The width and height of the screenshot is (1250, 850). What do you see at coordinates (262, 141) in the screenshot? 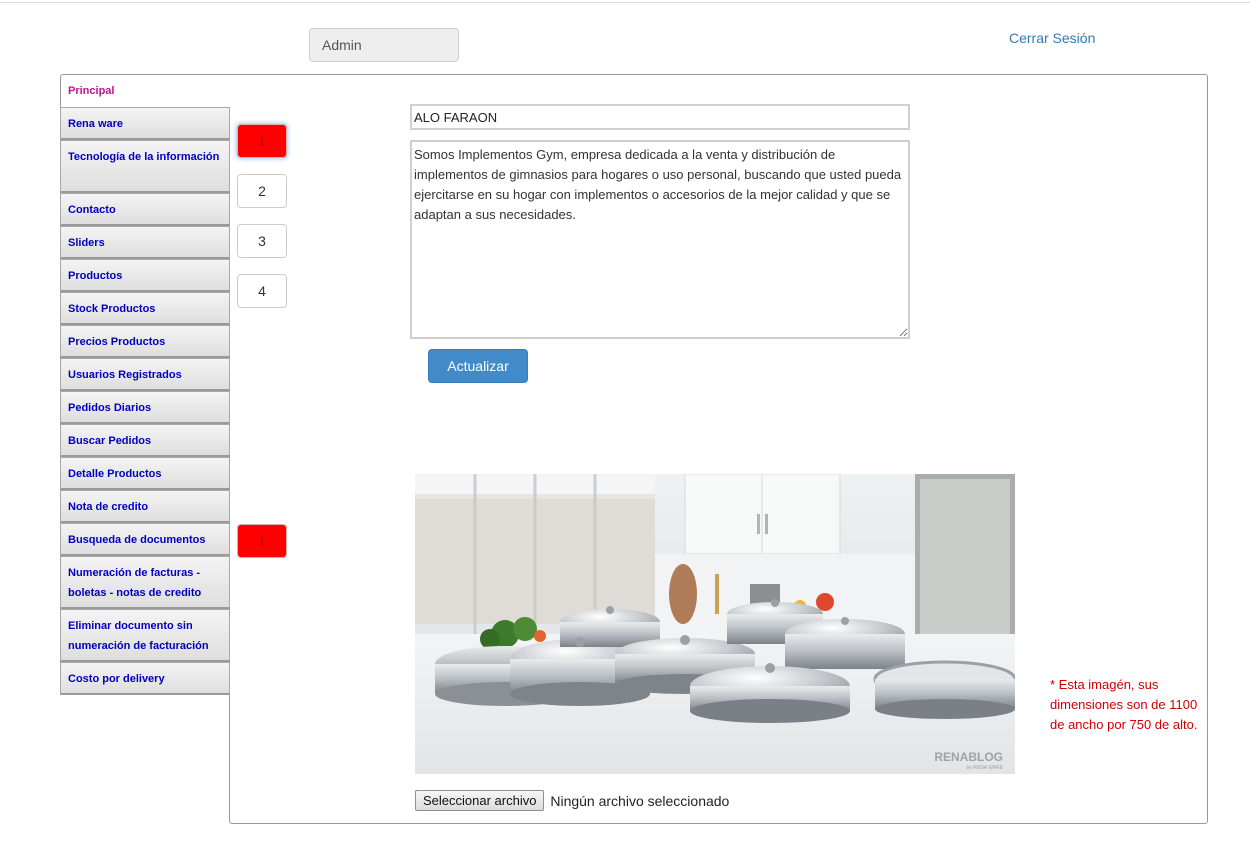
I see `page-button-1: 1` at bounding box center [262, 141].